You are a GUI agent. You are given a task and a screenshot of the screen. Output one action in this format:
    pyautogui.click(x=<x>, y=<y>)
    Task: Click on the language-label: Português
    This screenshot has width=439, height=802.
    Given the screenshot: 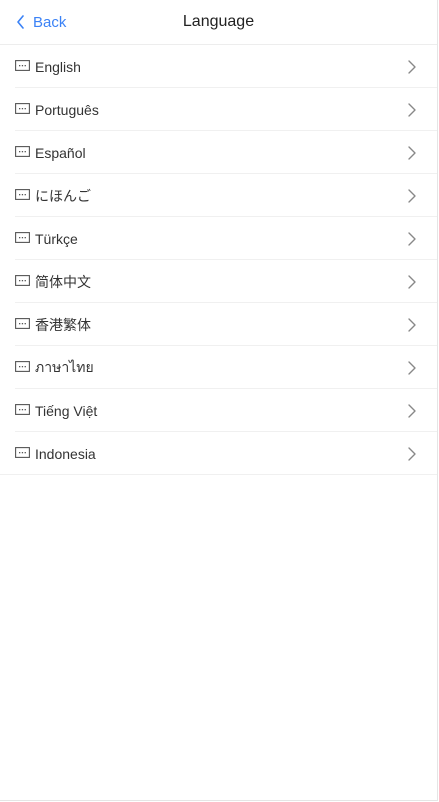 What is the action you would take?
    pyautogui.click(x=67, y=109)
    